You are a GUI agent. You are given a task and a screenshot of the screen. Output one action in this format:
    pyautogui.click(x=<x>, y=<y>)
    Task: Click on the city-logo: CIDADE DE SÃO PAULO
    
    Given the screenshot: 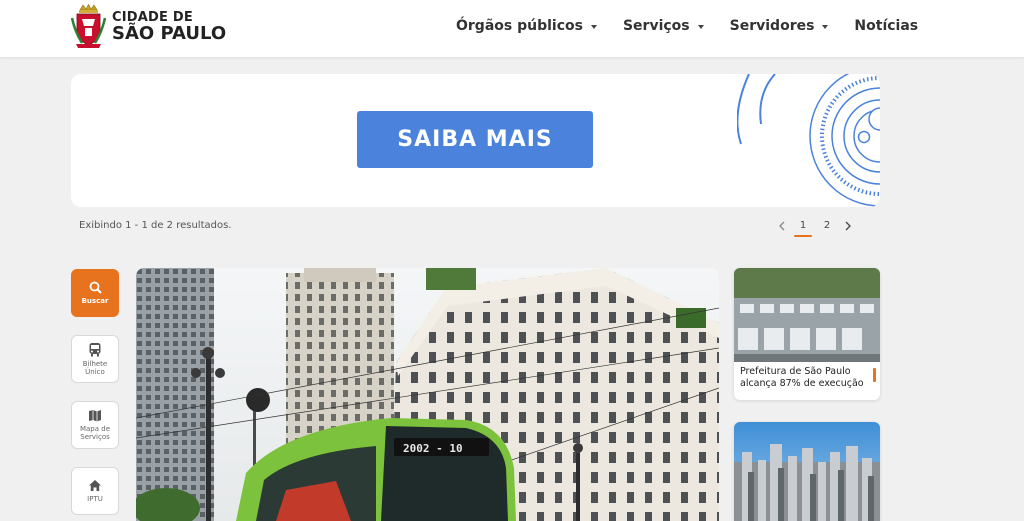 What is the action you would take?
    pyautogui.click(x=148, y=26)
    